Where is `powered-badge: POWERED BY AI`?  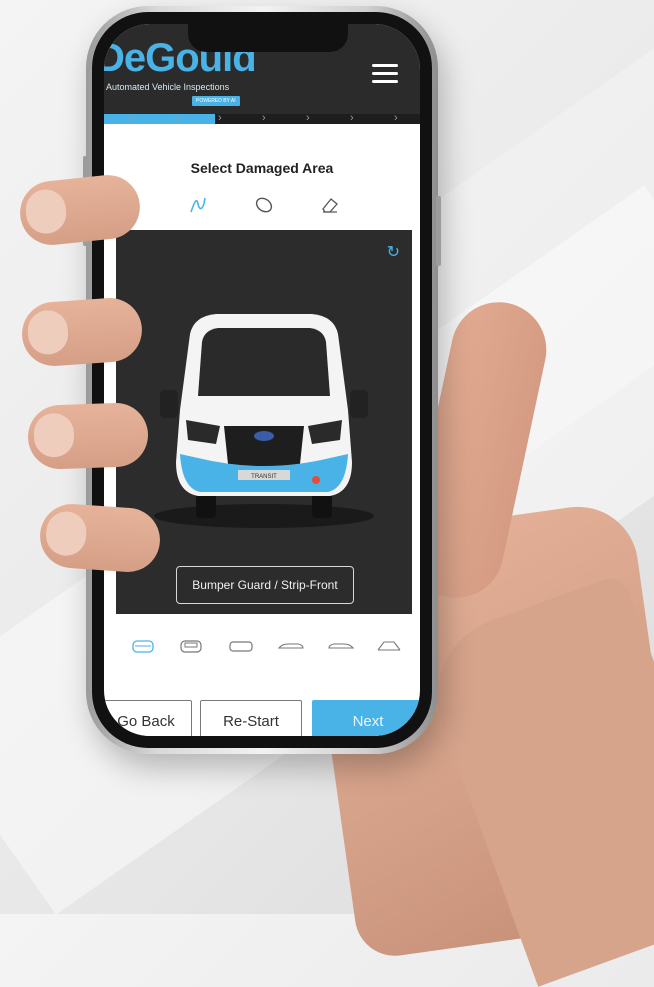 powered-badge: POWERED BY AI is located at coordinates (216, 101).